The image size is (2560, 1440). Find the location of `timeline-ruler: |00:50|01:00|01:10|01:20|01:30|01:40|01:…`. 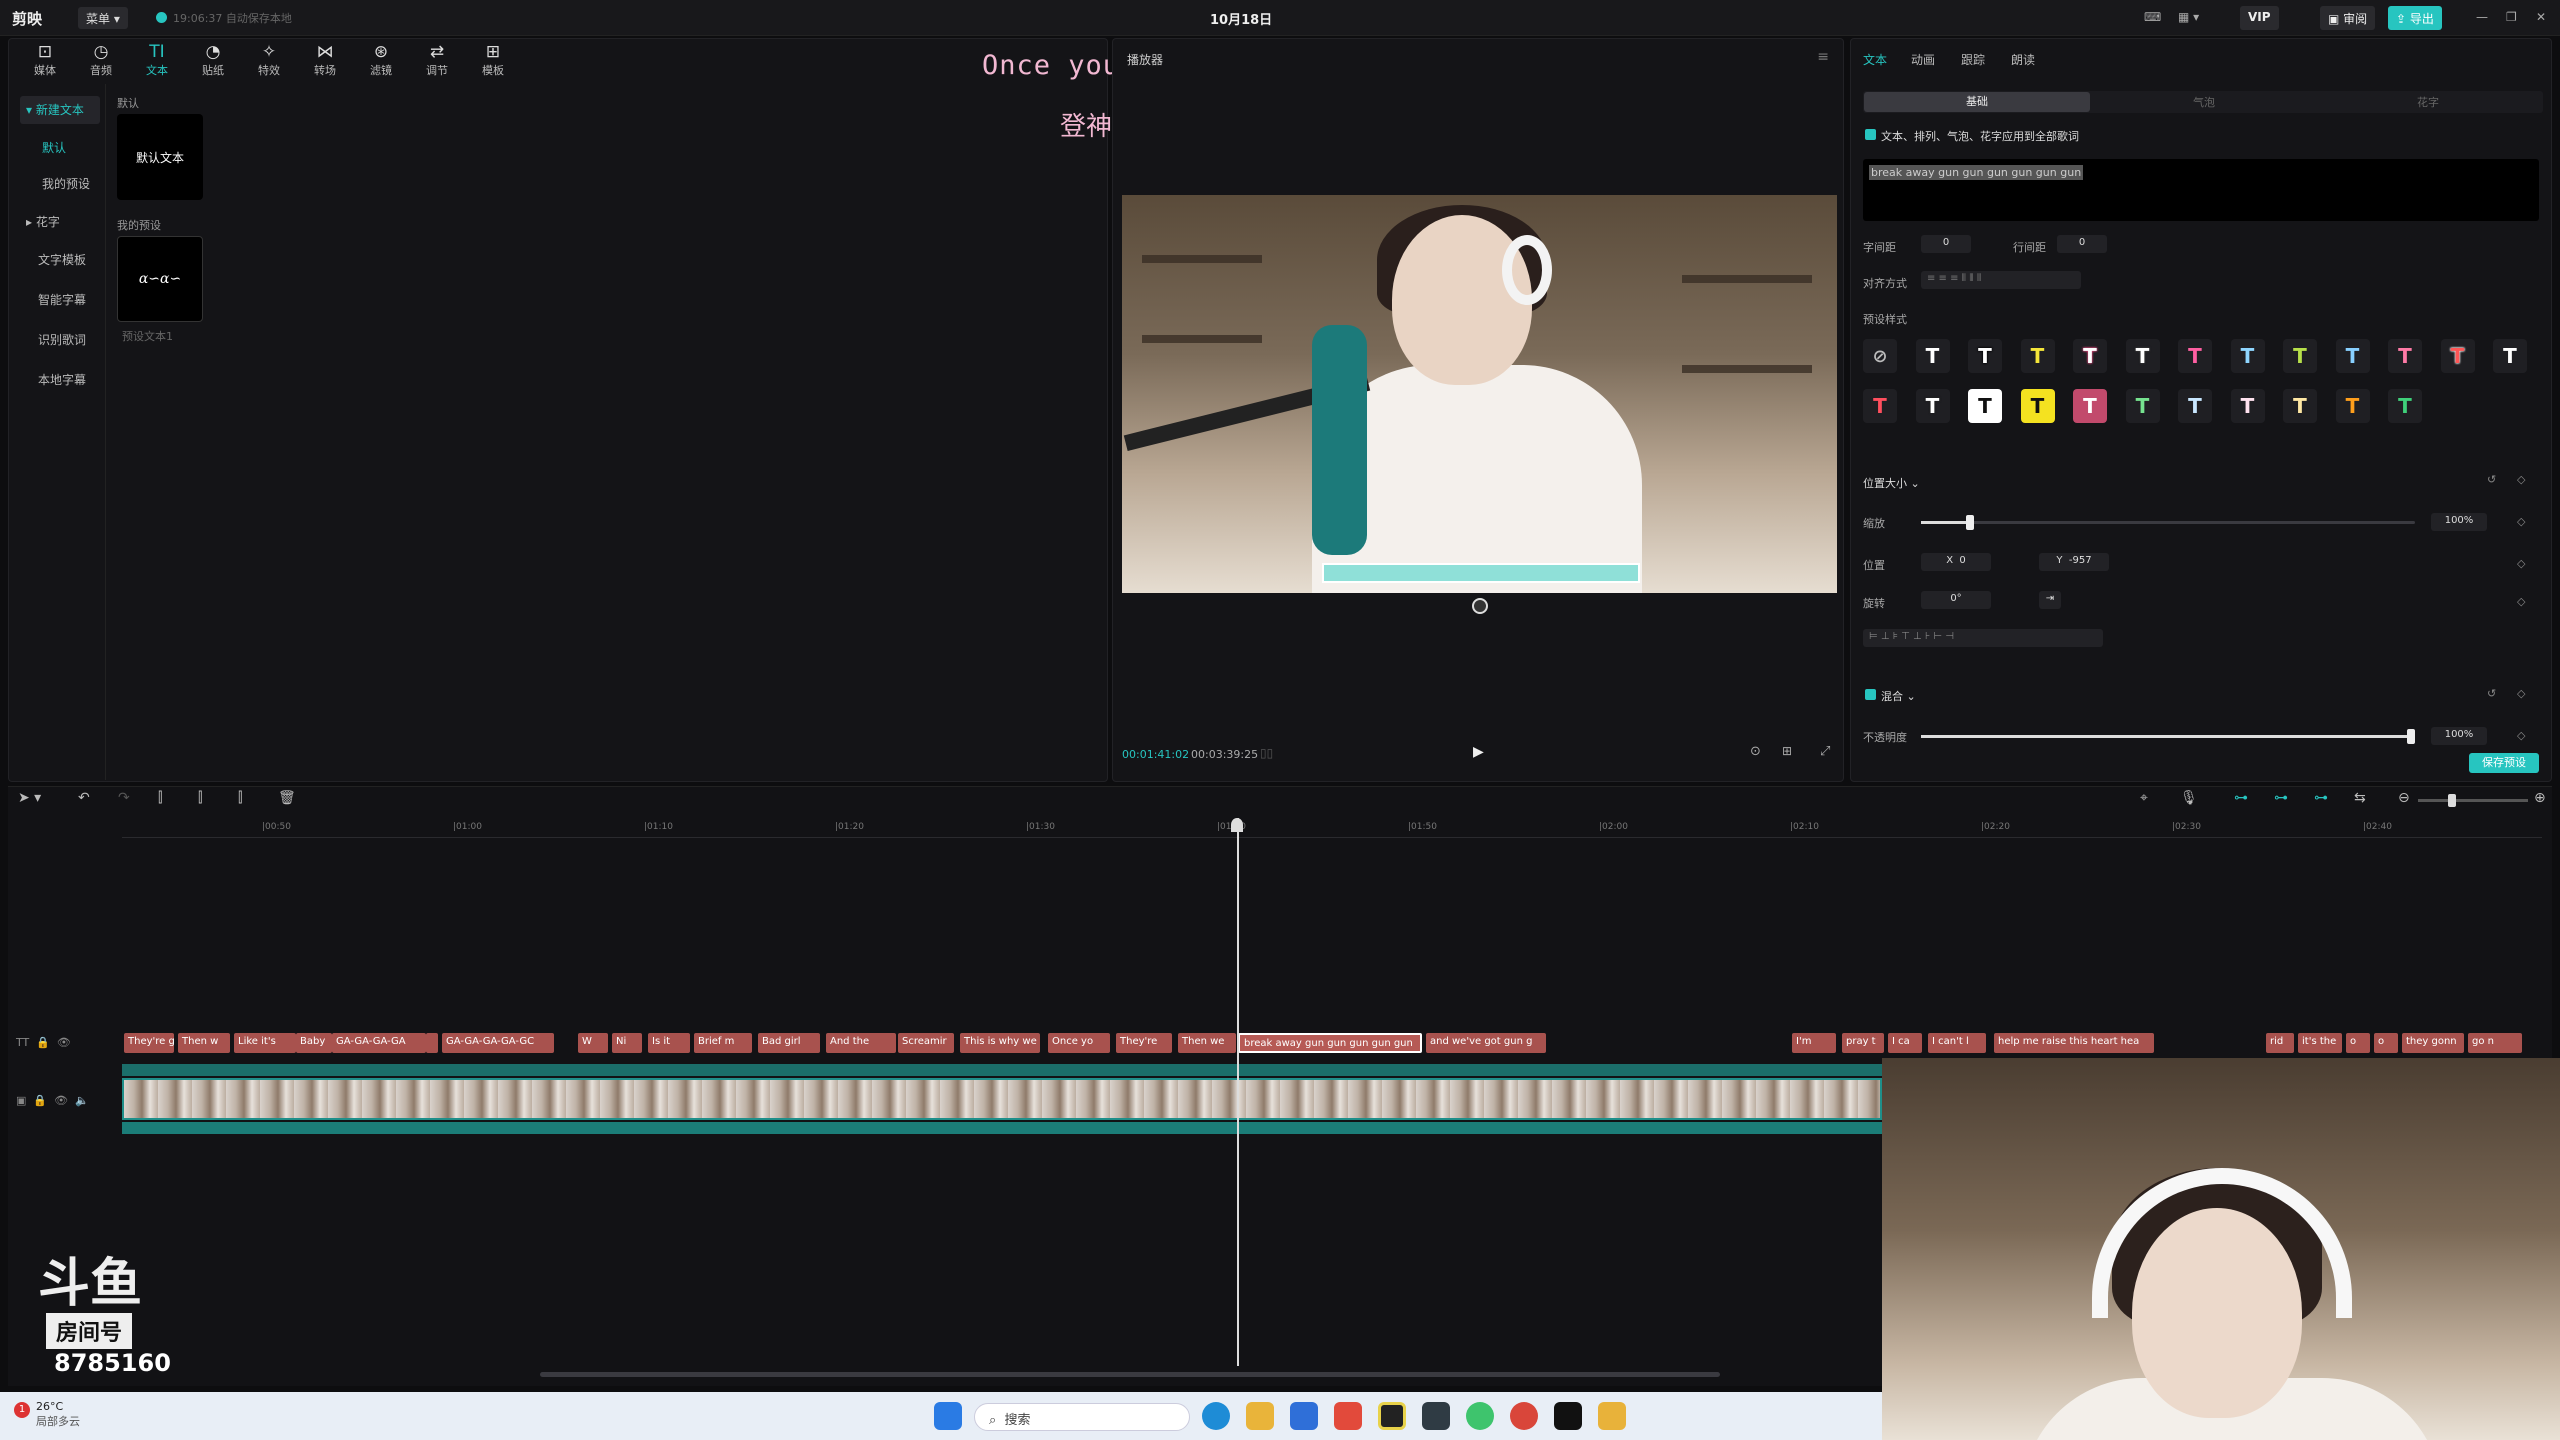

timeline-ruler: |00:50|01:00|01:10|01:20|01:30|01:40|01:… is located at coordinates (1332, 828).